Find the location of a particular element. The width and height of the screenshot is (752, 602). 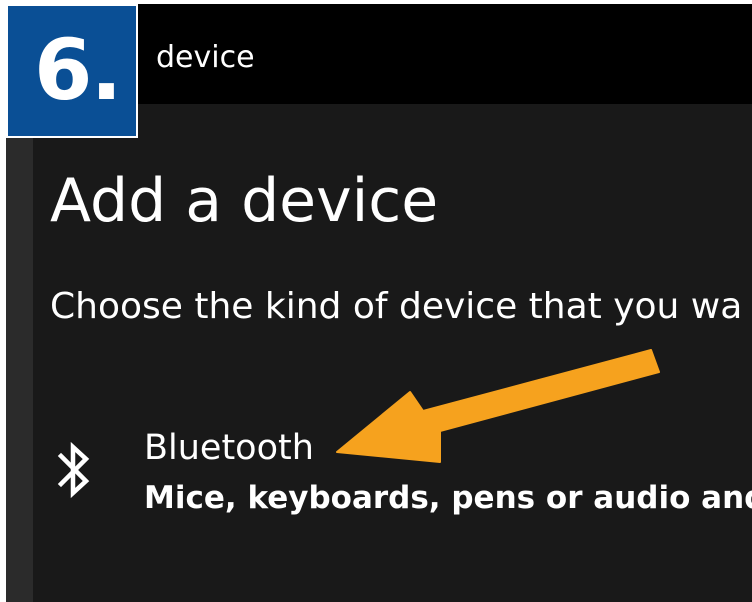

window-title: device is located at coordinates (205, 57).